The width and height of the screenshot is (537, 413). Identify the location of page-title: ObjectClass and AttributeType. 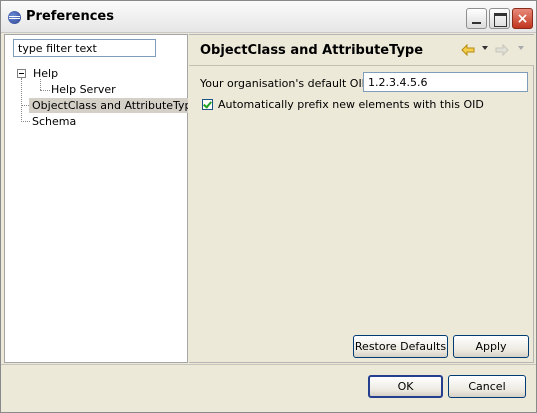
(312, 50).